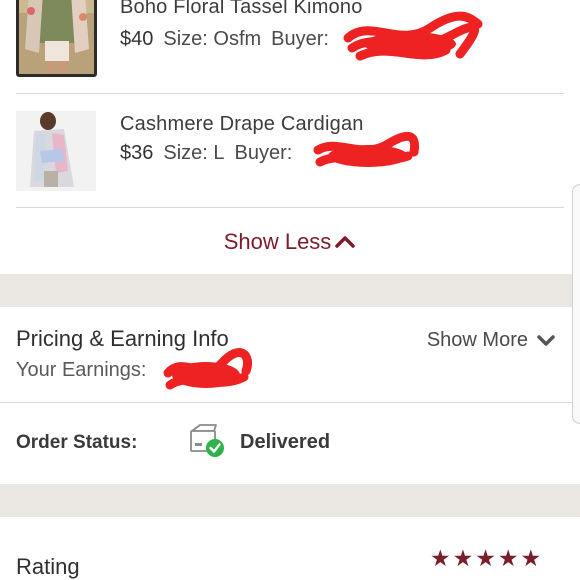 This screenshot has height=580, width=580. I want to click on order-status-label: Order Status:, so click(77, 442).